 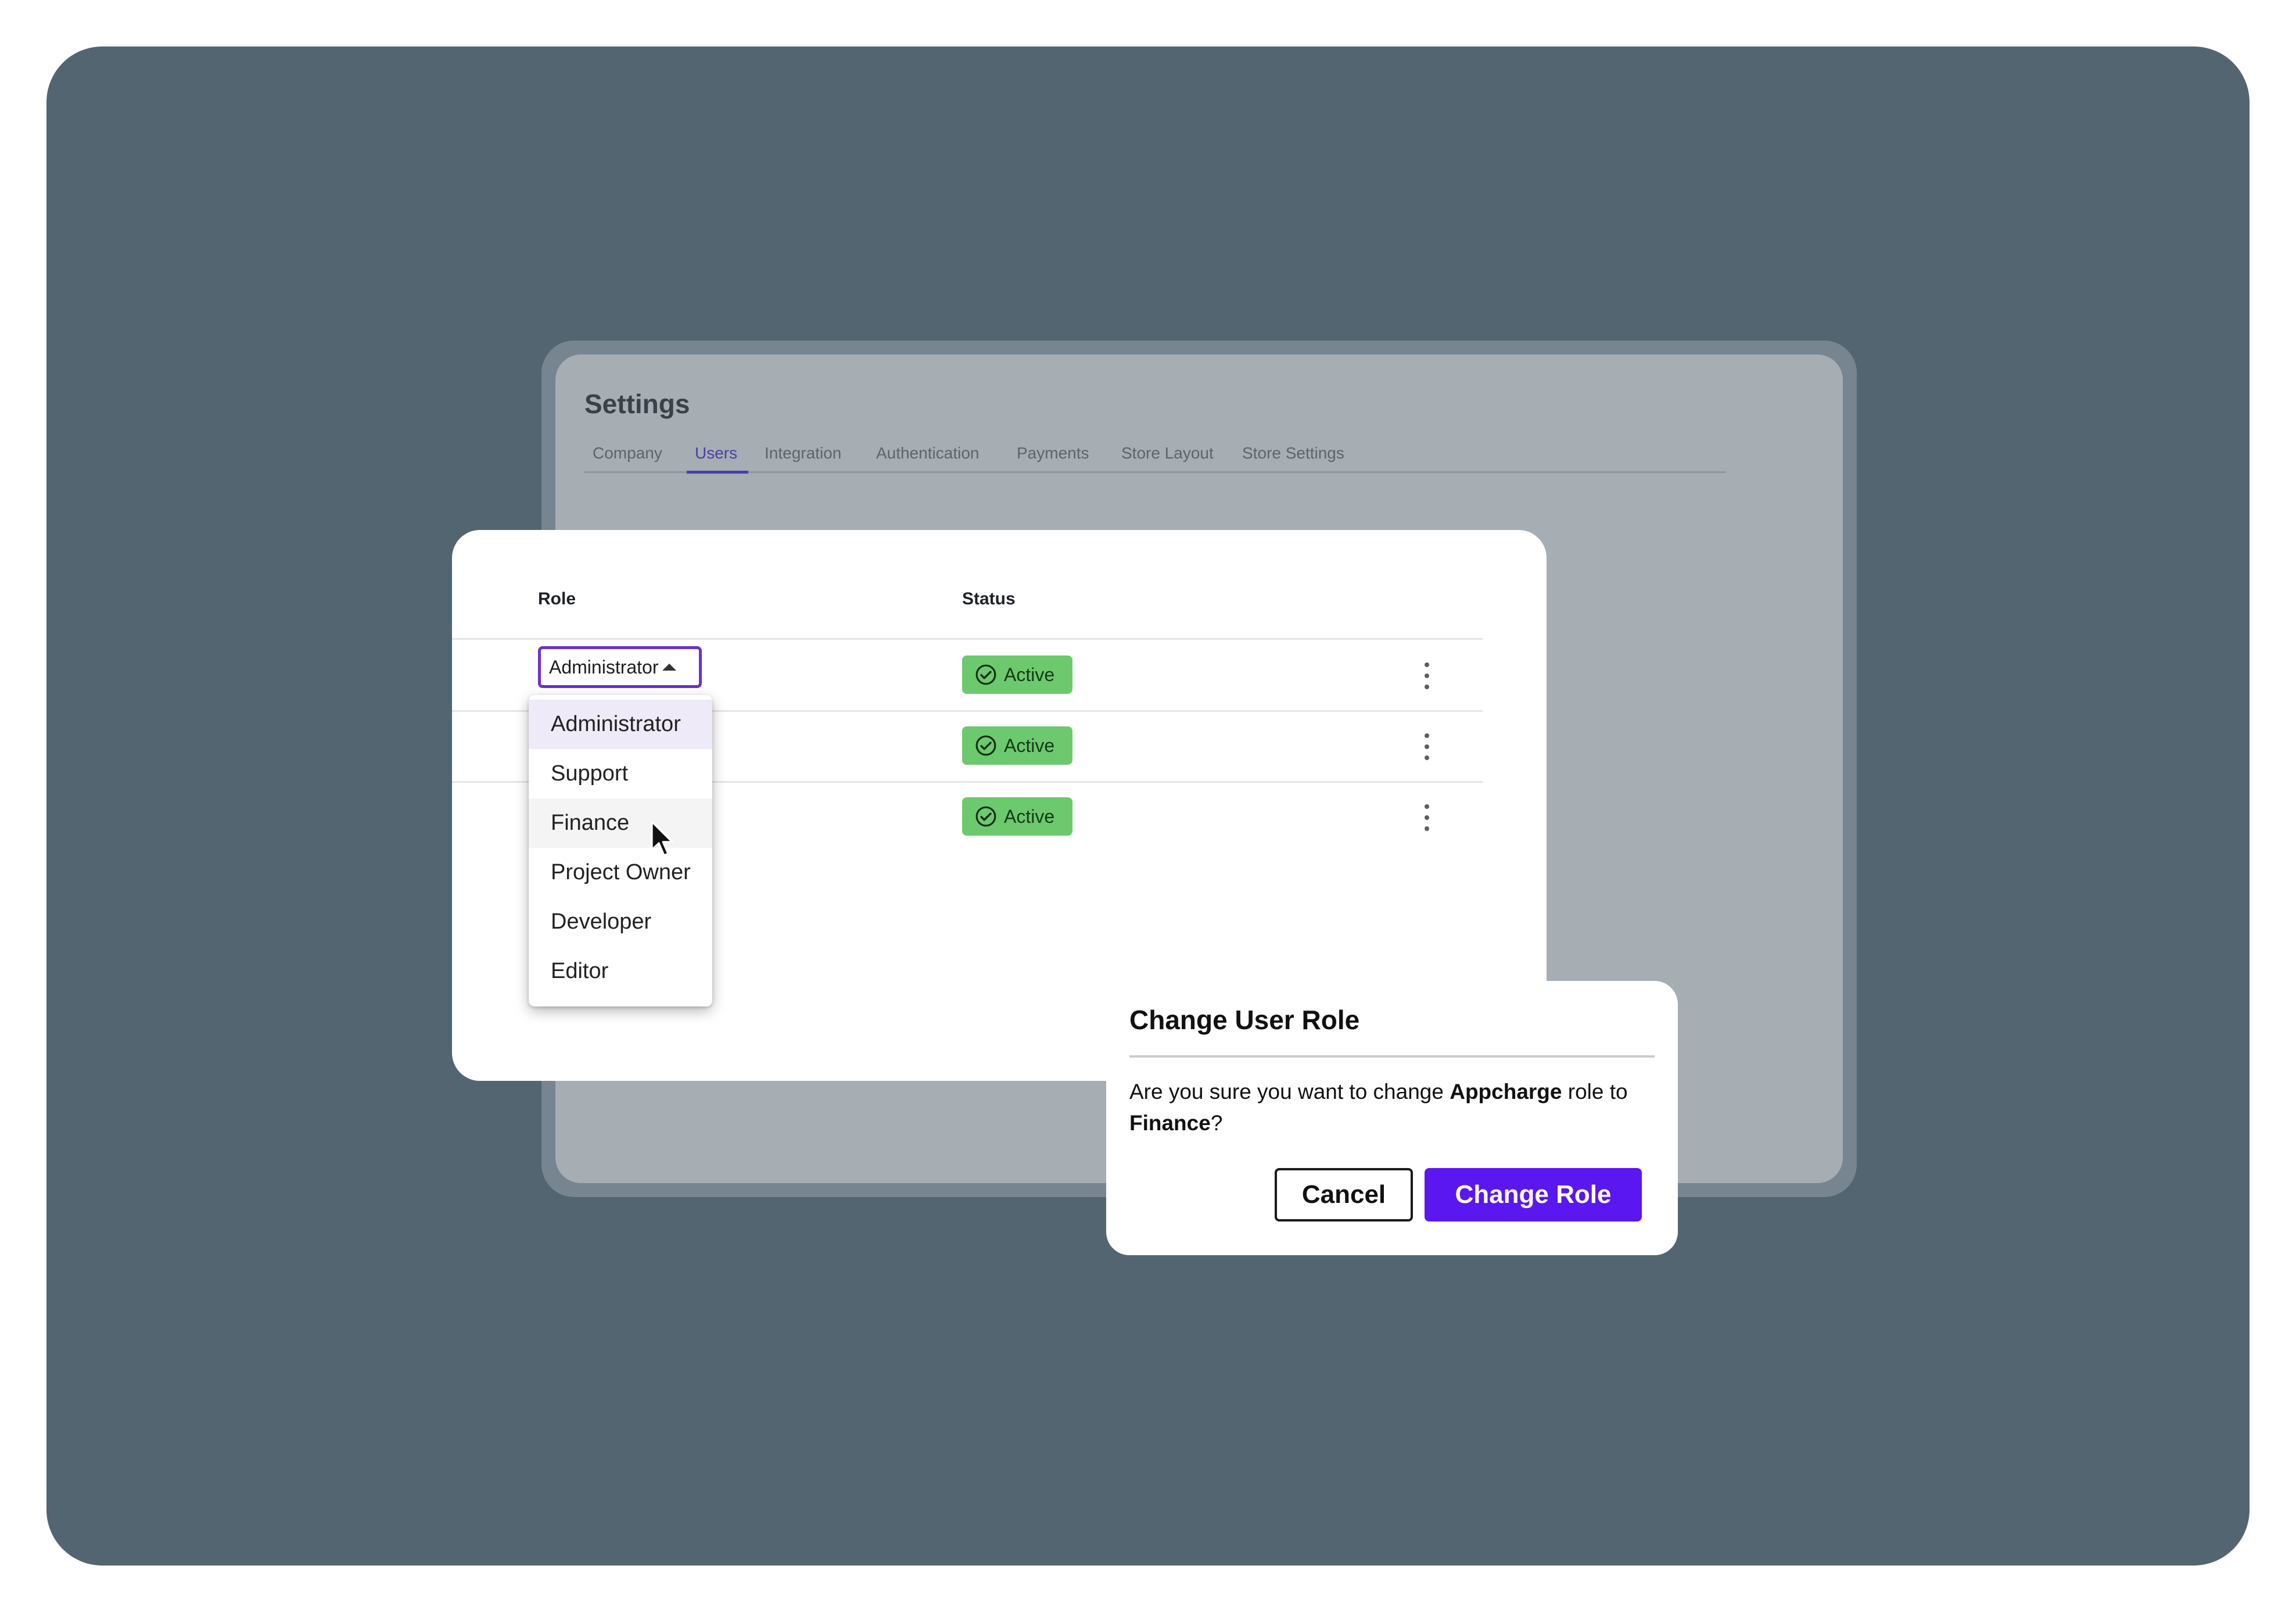 What do you see at coordinates (557, 598) in the screenshot?
I see `column-header-role: Role` at bounding box center [557, 598].